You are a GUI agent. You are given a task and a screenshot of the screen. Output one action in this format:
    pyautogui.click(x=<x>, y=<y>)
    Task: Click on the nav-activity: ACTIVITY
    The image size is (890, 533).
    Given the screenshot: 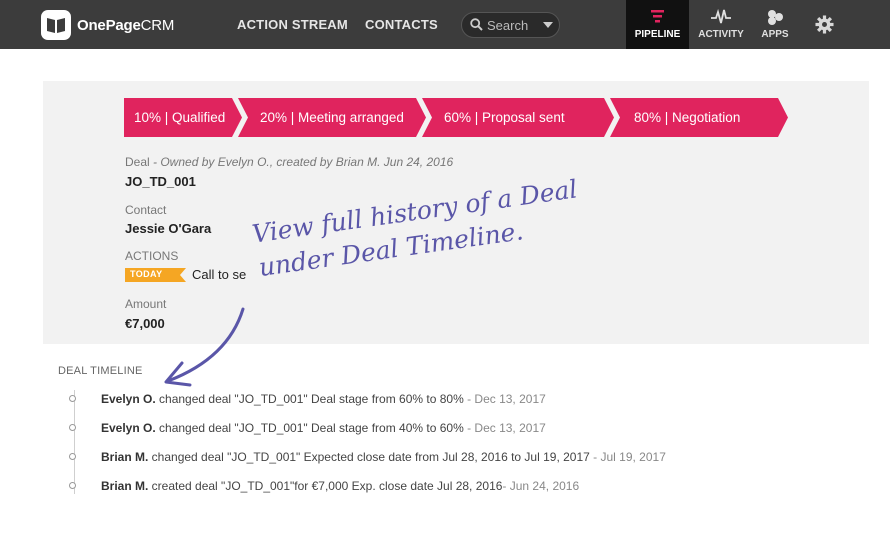 What is the action you would take?
    pyautogui.click(x=721, y=24)
    